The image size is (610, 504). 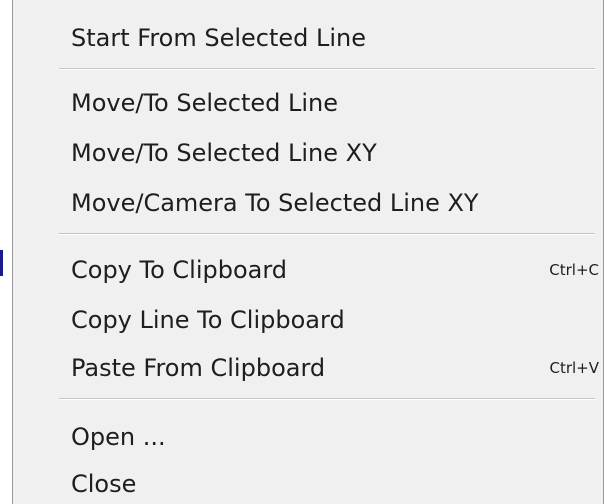 I want to click on menu-item-move-to-selected-line-xy: Move/To Selected Line XY, so click(x=308, y=153).